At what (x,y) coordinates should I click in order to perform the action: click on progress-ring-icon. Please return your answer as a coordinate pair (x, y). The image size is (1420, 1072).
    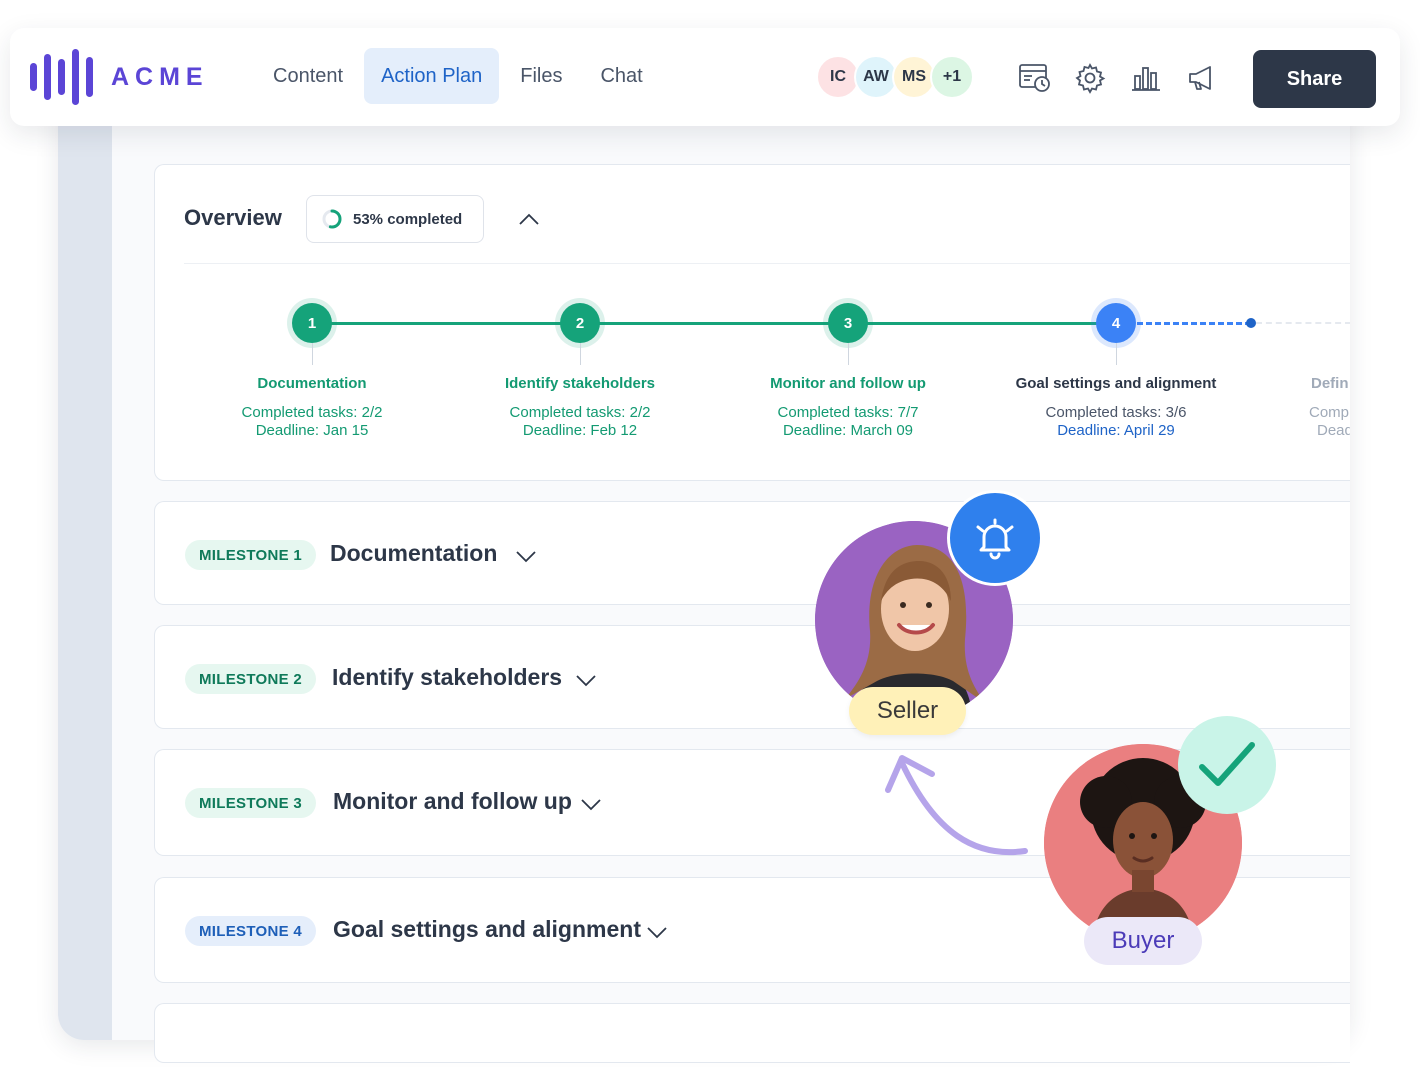
    Looking at the image, I should click on (332, 219).